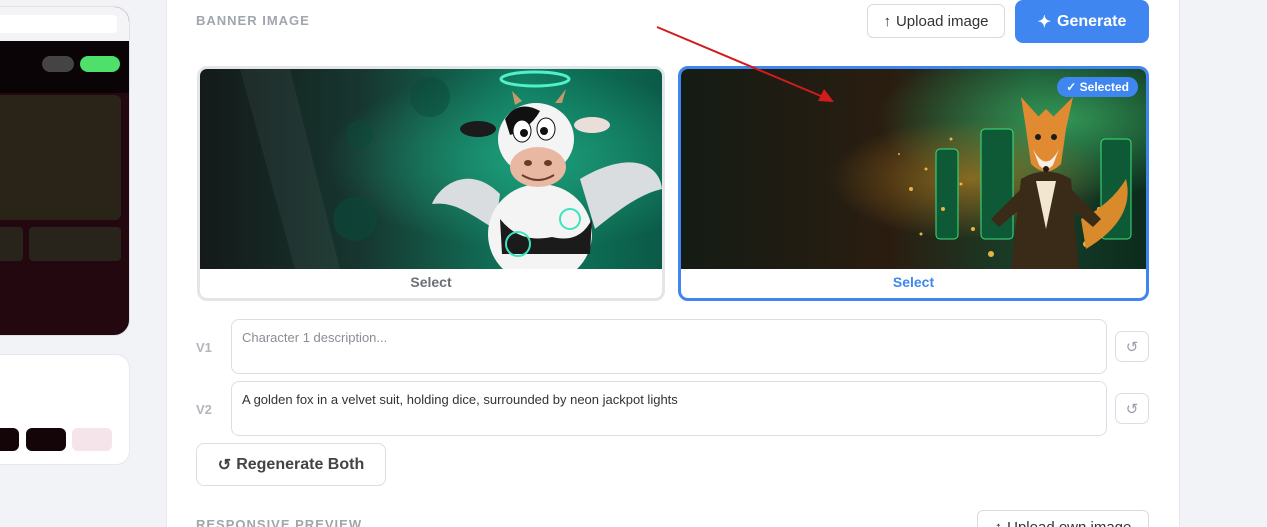 The image size is (1267, 527). What do you see at coordinates (431, 281) in the screenshot?
I see `select-option-v1: Select` at bounding box center [431, 281].